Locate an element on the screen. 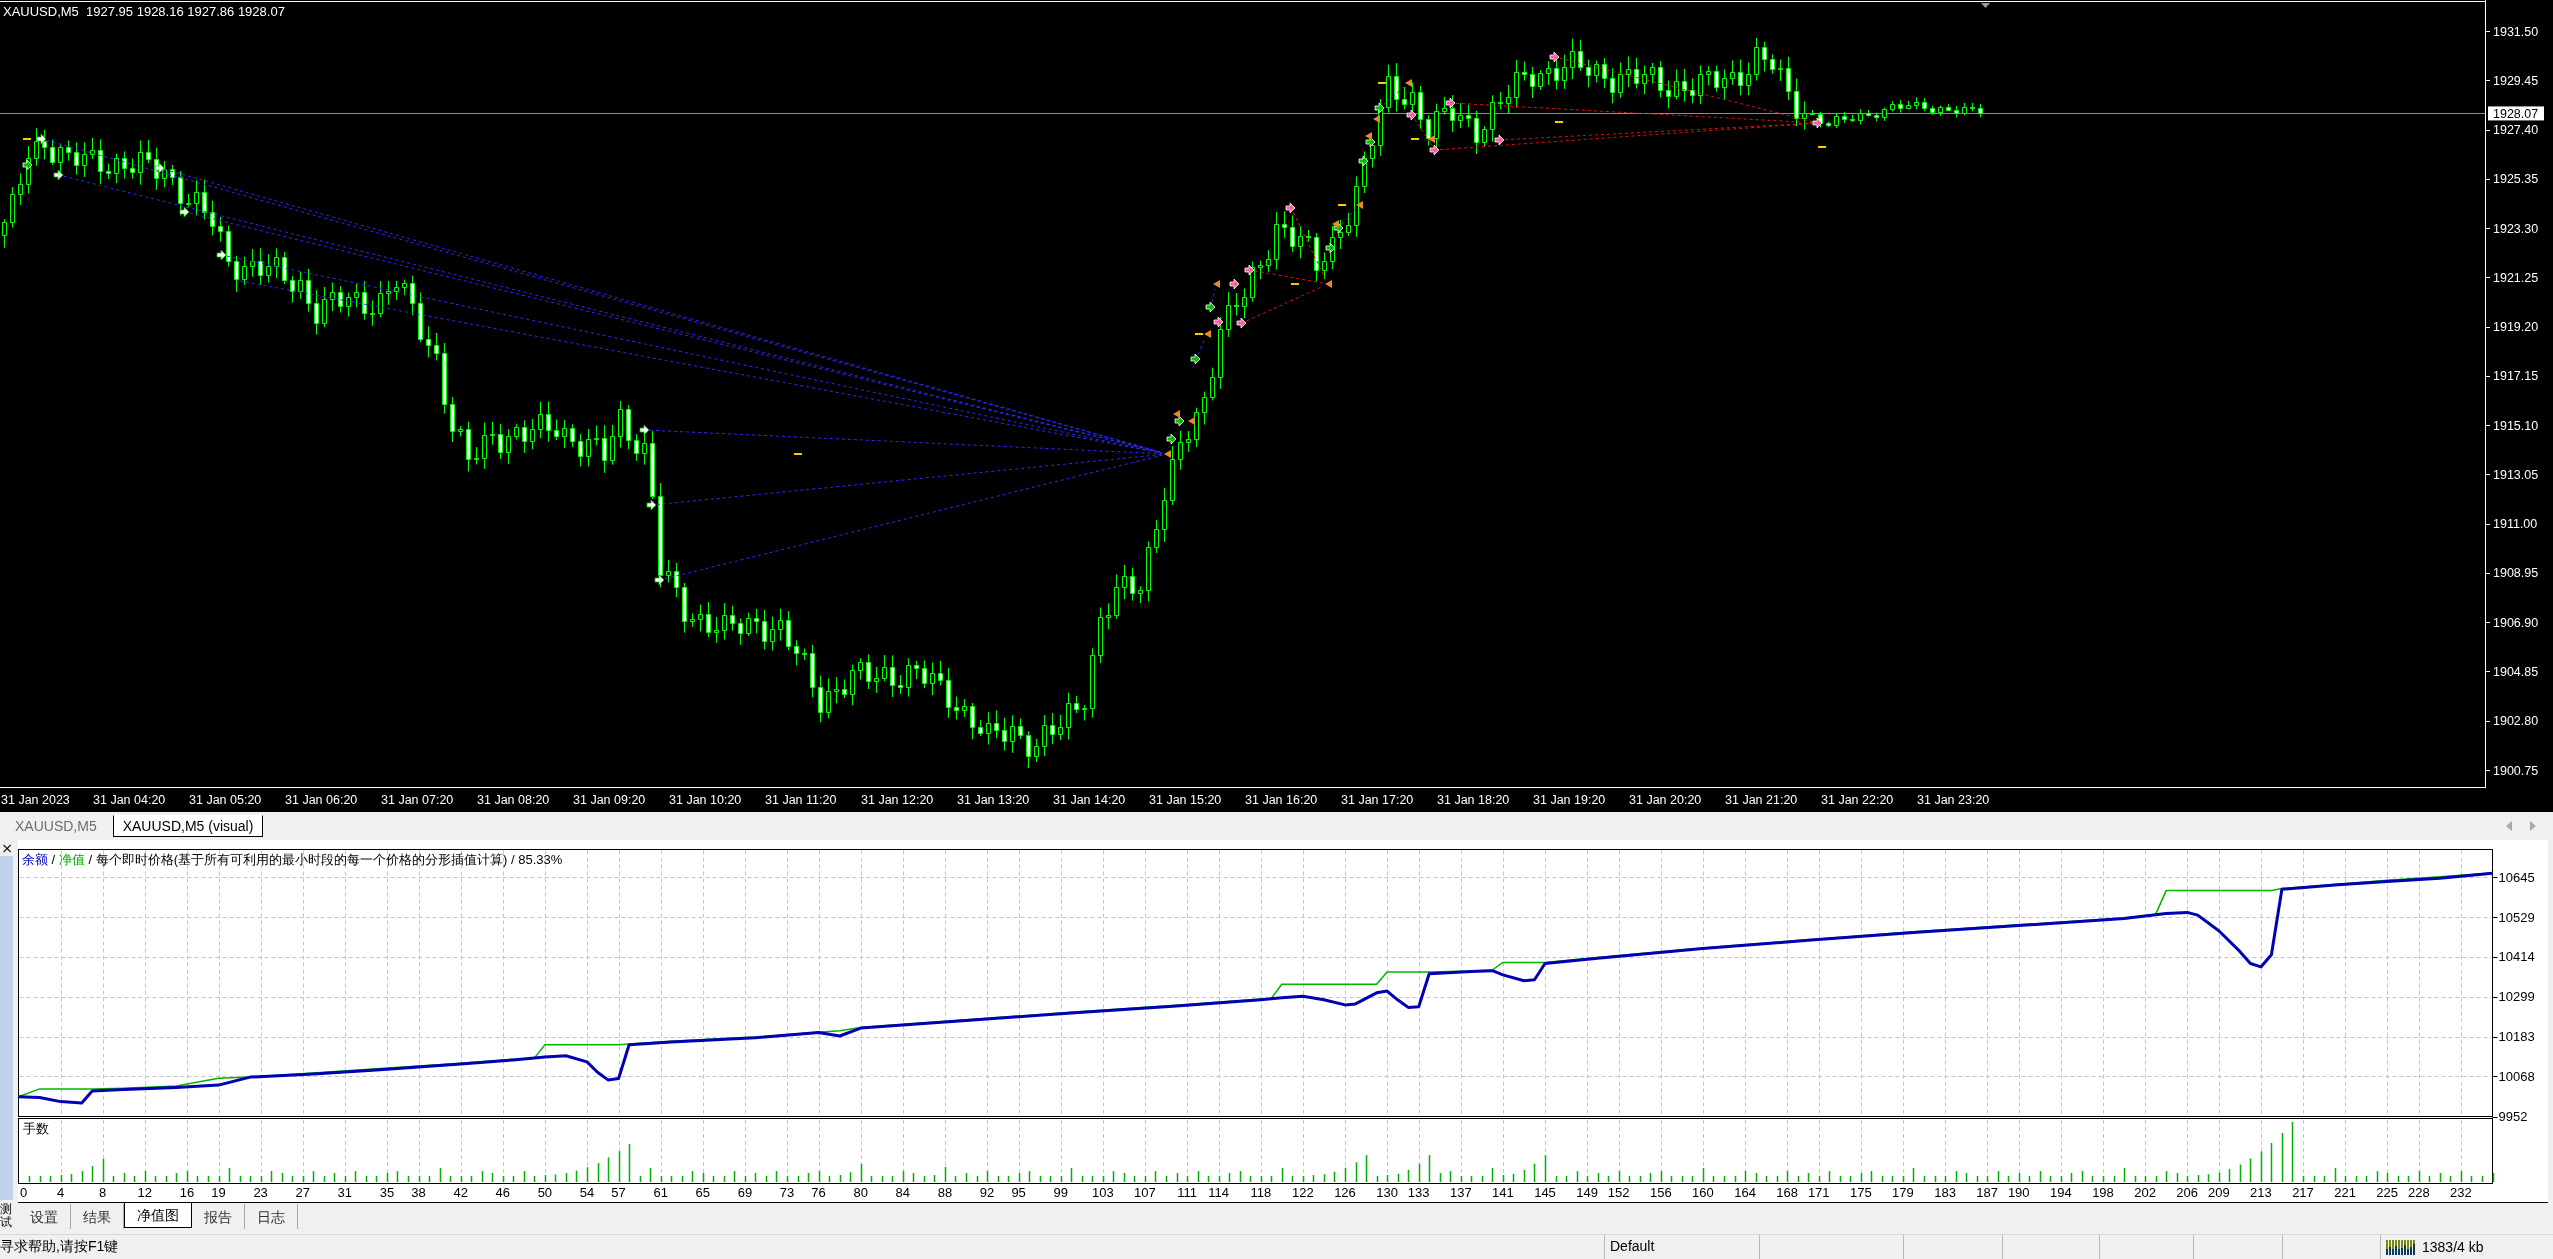 The height and width of the screenshot is (1259, 2553). x-axis-label: 175 is located at coordinates (1861, 1192).